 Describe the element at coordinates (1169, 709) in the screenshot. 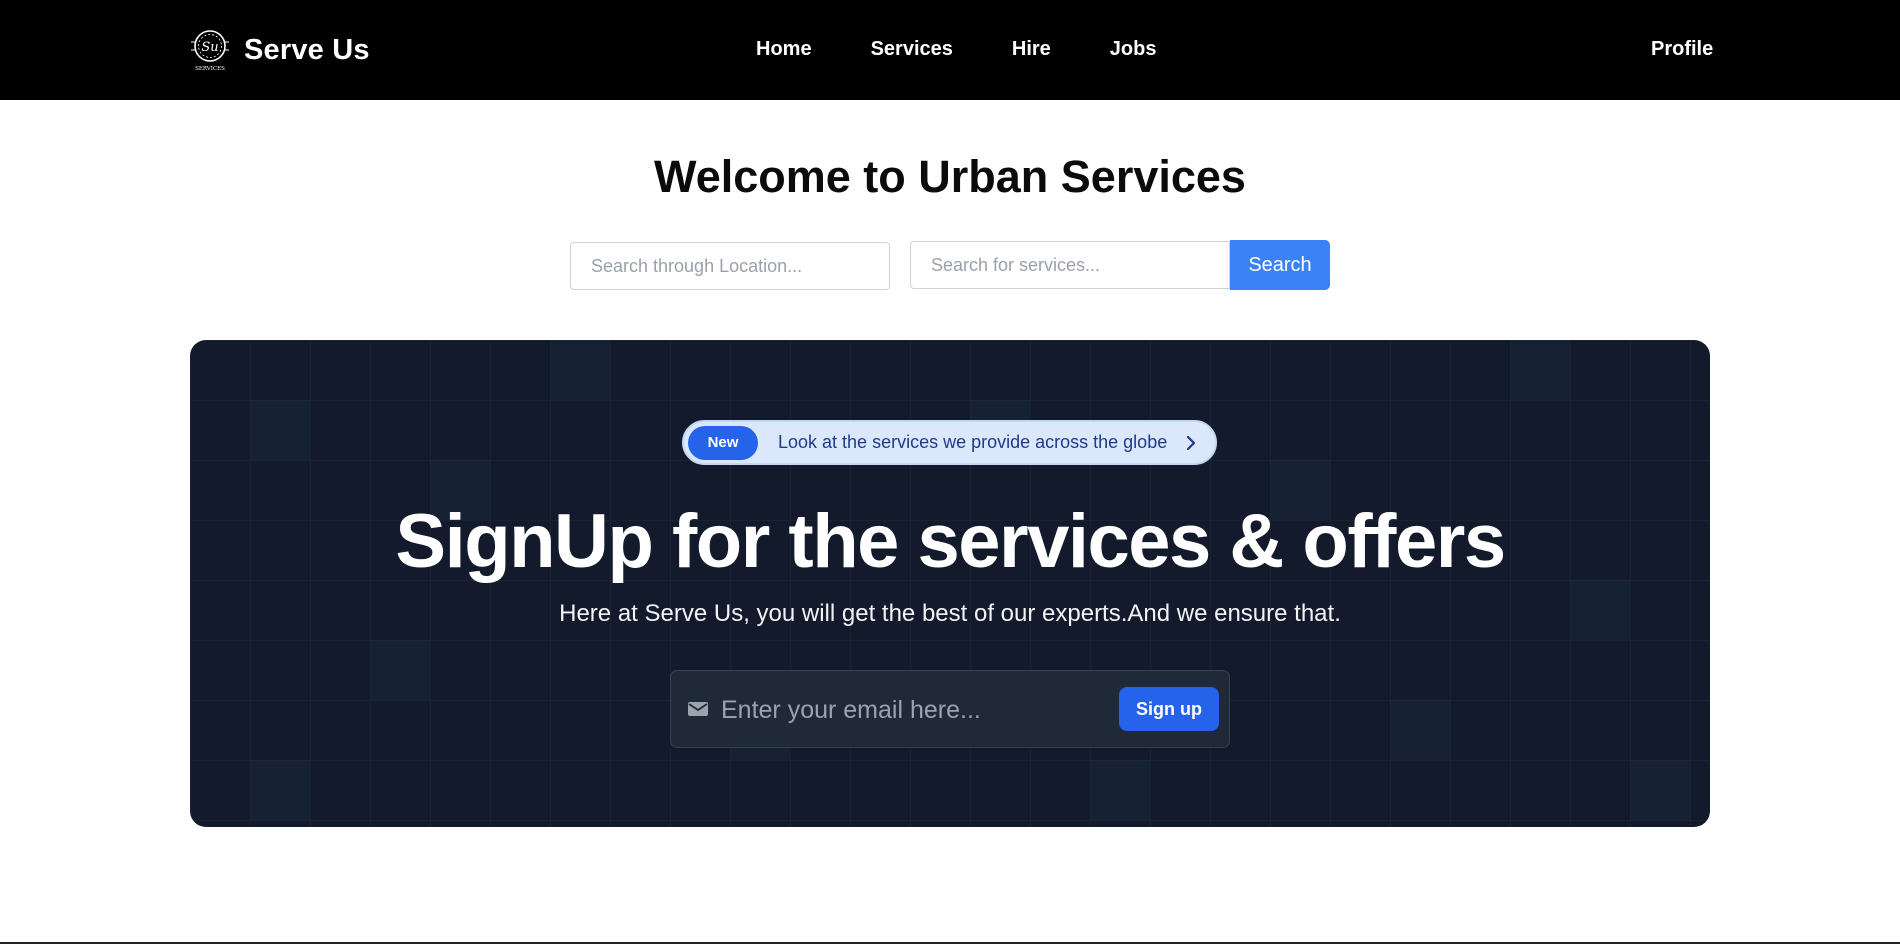

I see `signup-button: Sign up` at that location.